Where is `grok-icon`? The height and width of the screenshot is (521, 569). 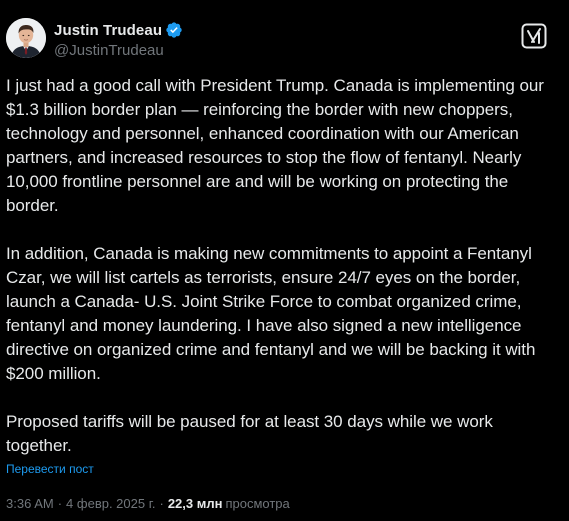 grok-icon is located at coordinates (534, 36).